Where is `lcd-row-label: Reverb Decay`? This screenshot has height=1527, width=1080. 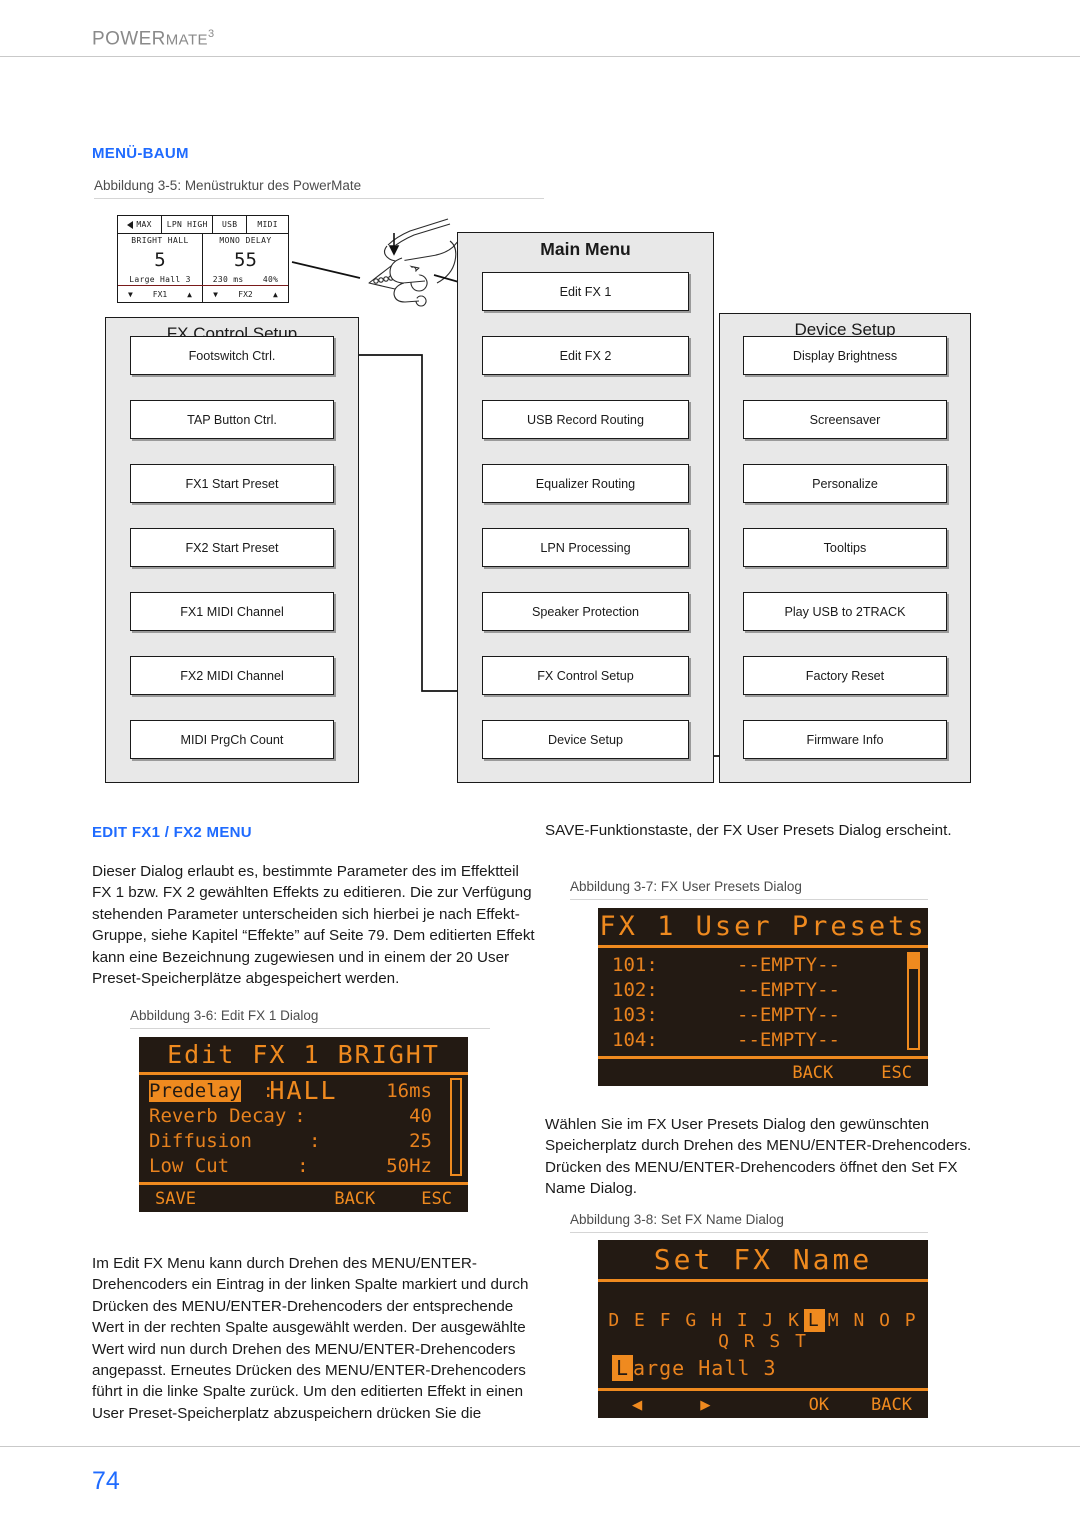 lcd-row-label: Reverb Decay is located at coordinates (218, 1115).